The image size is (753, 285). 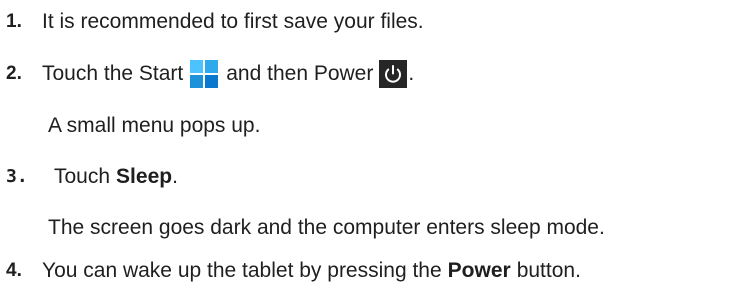 I want to click on step-result-text: A small menu pops up., so click(x=154, y=125).